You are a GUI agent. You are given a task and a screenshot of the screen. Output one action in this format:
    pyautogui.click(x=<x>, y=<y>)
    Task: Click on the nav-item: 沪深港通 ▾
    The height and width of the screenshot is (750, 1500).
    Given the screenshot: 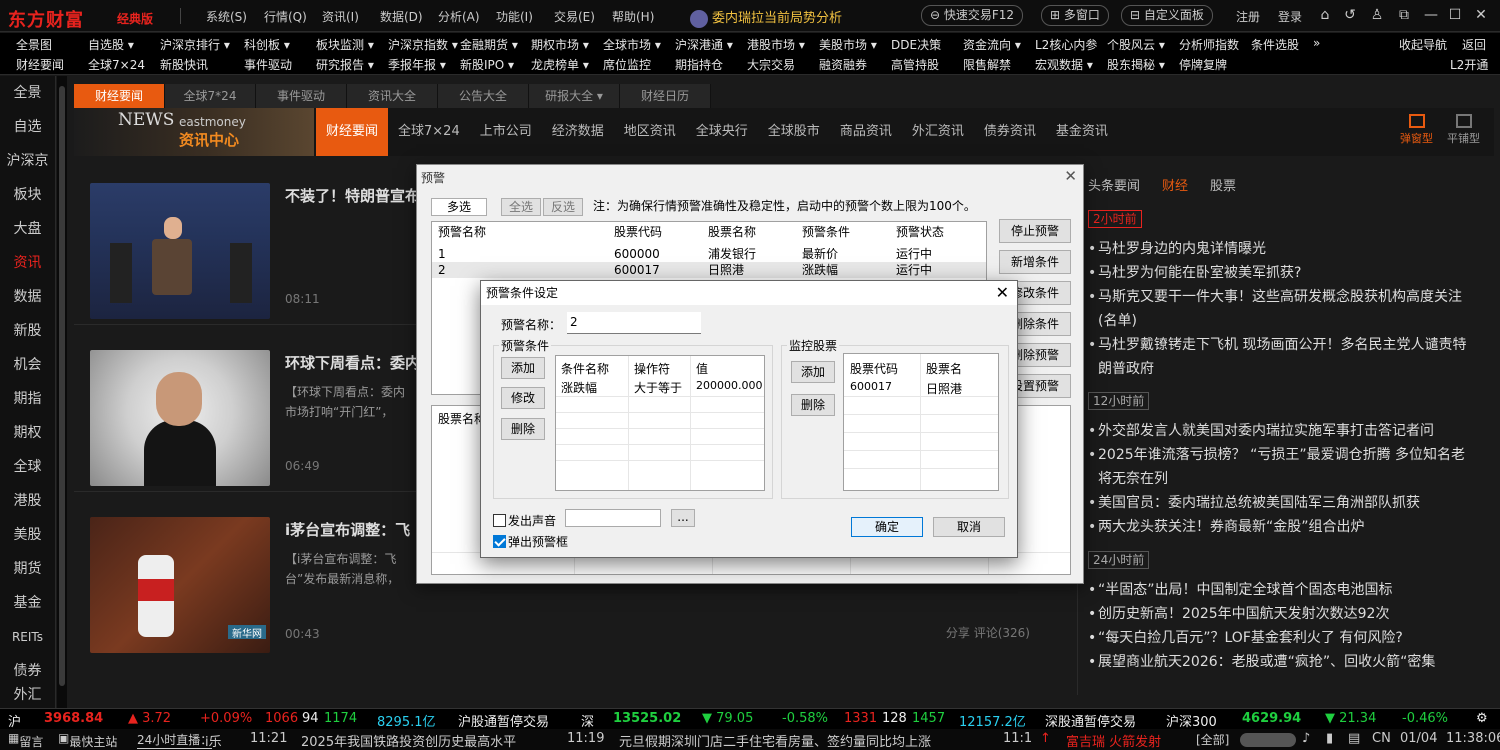 What is the action you would take?
    pyautogui.click(x=704, y=44)
    